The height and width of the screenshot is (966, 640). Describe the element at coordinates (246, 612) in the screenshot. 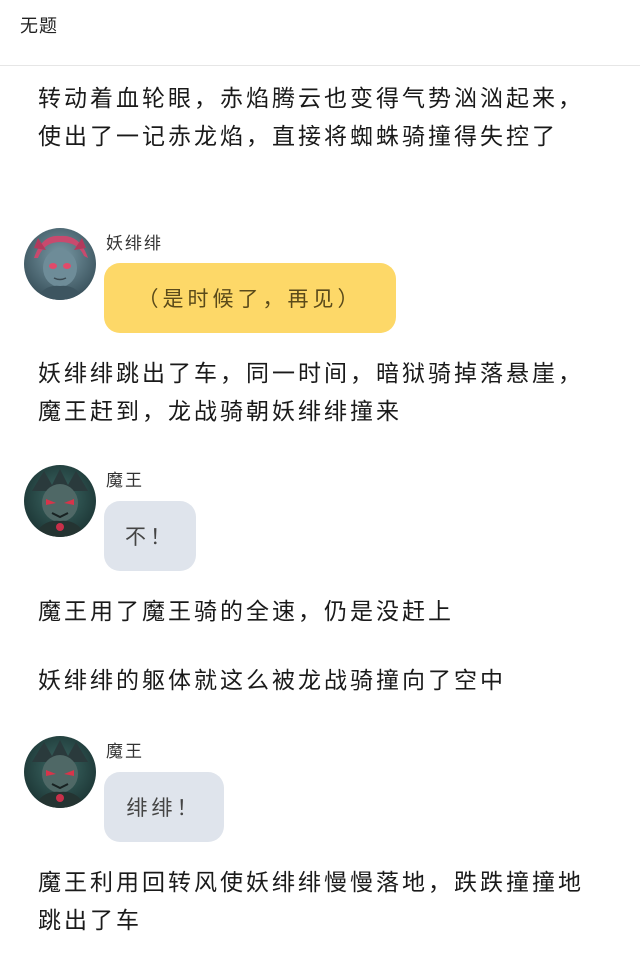

I see `narration-text: 魔王用了魔王骑的全速，仍是没赶上` at that location.